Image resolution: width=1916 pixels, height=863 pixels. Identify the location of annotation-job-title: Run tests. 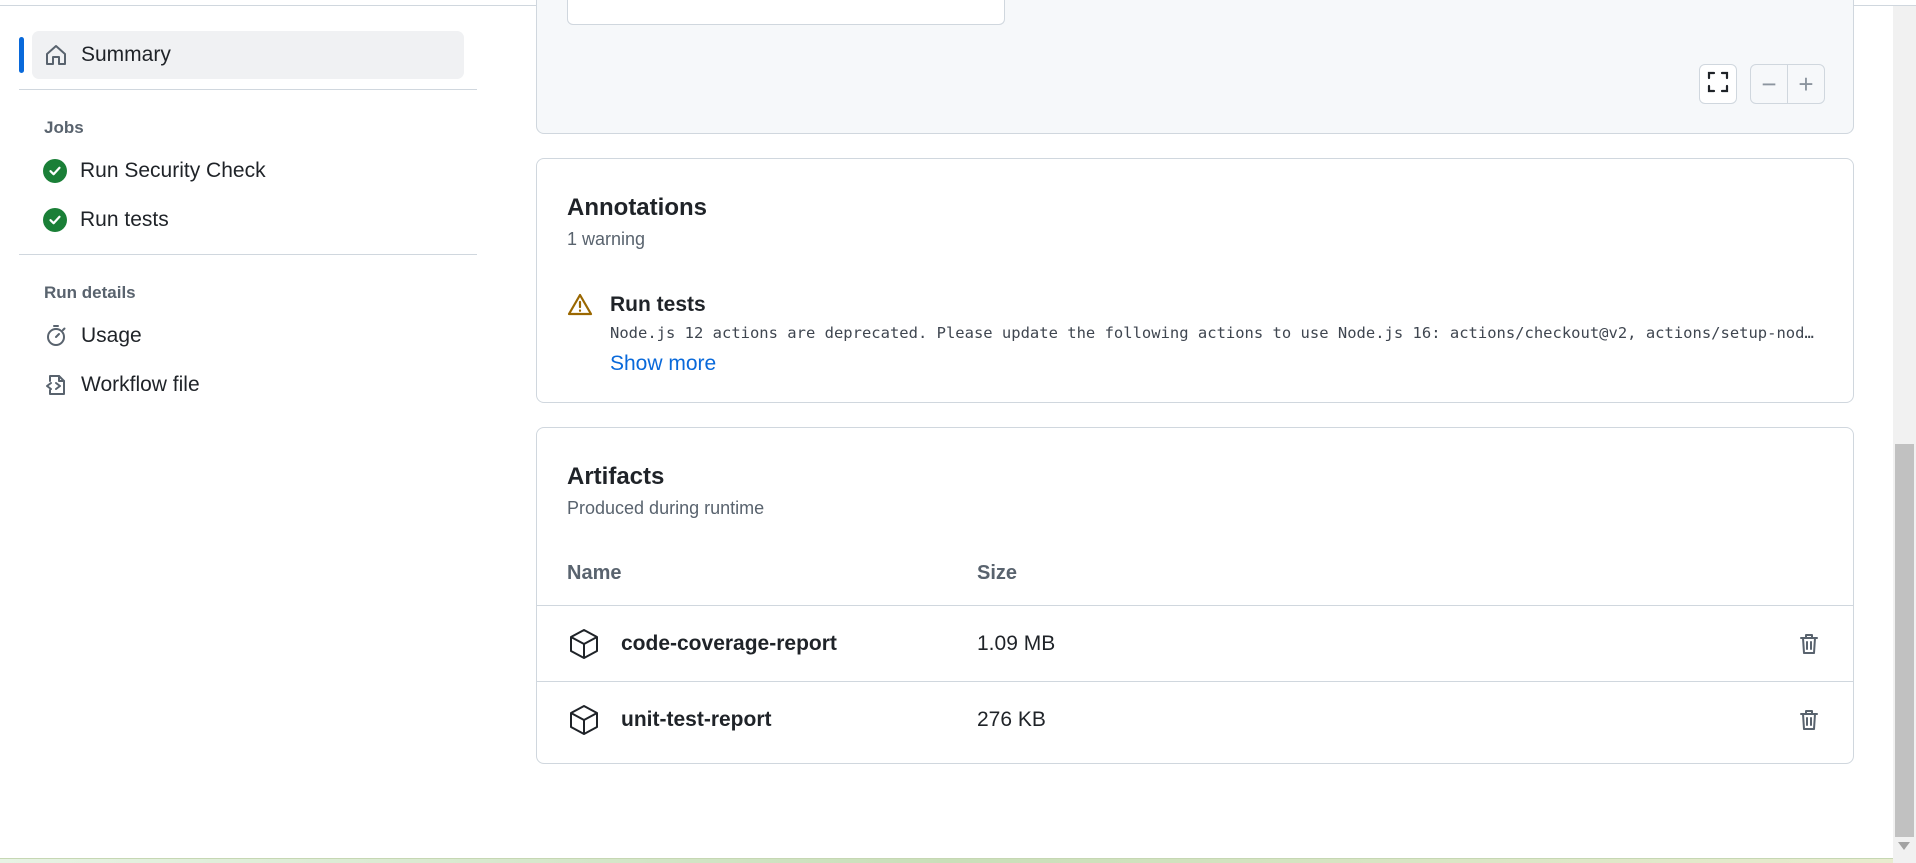
(658, 304).